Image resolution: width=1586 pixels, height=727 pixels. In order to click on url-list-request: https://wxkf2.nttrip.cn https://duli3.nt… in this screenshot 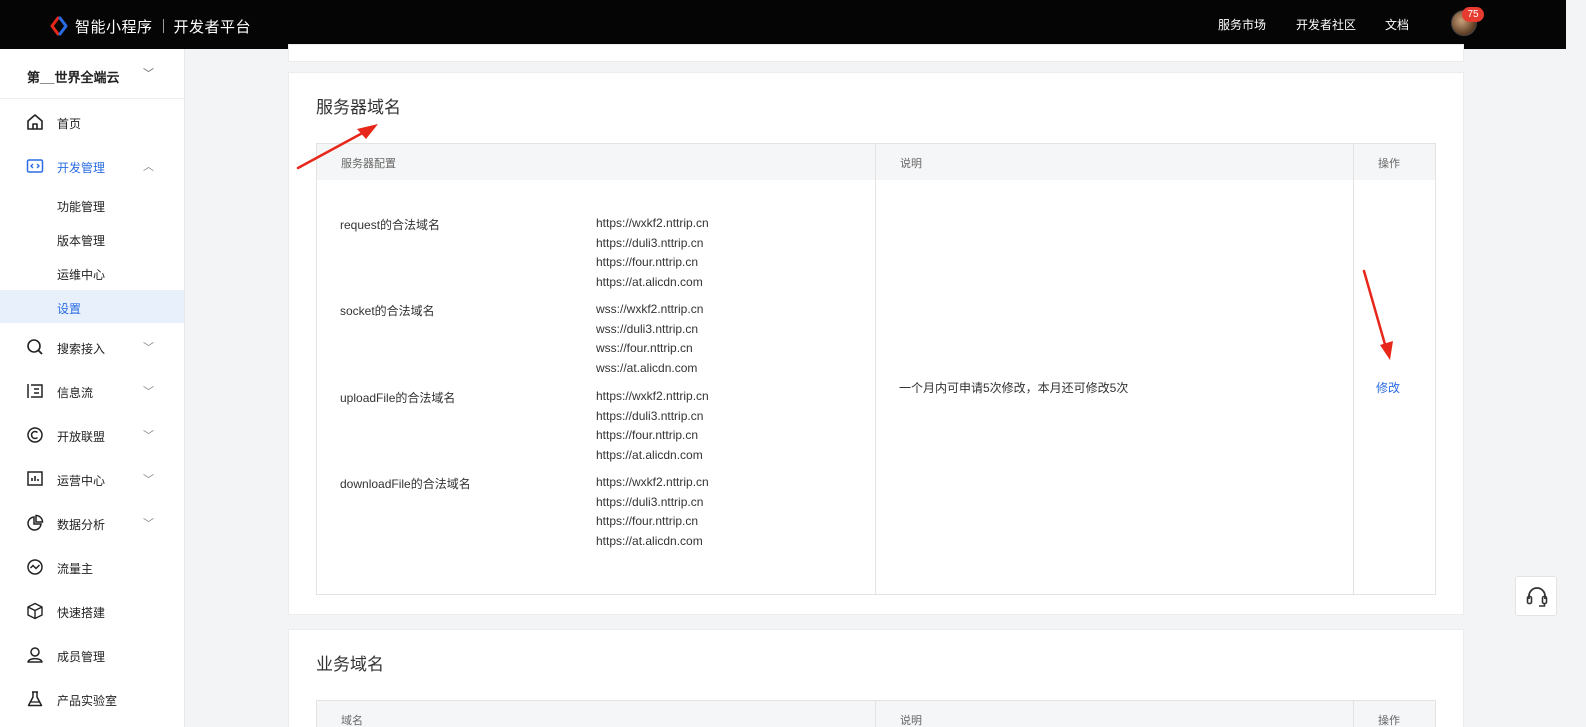, I will do `click(652, 253)`.